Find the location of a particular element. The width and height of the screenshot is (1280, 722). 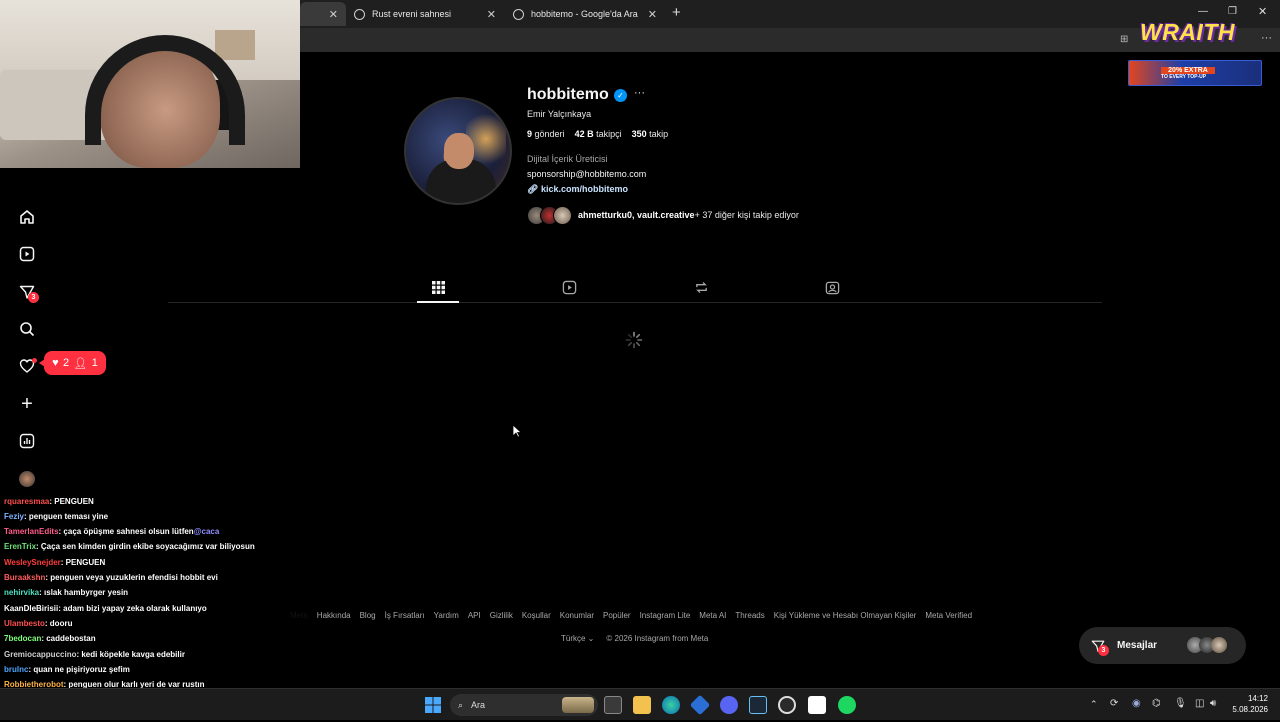

profile-email: sponsorship@hobbitemo.com is located at coordinates (587, 174).